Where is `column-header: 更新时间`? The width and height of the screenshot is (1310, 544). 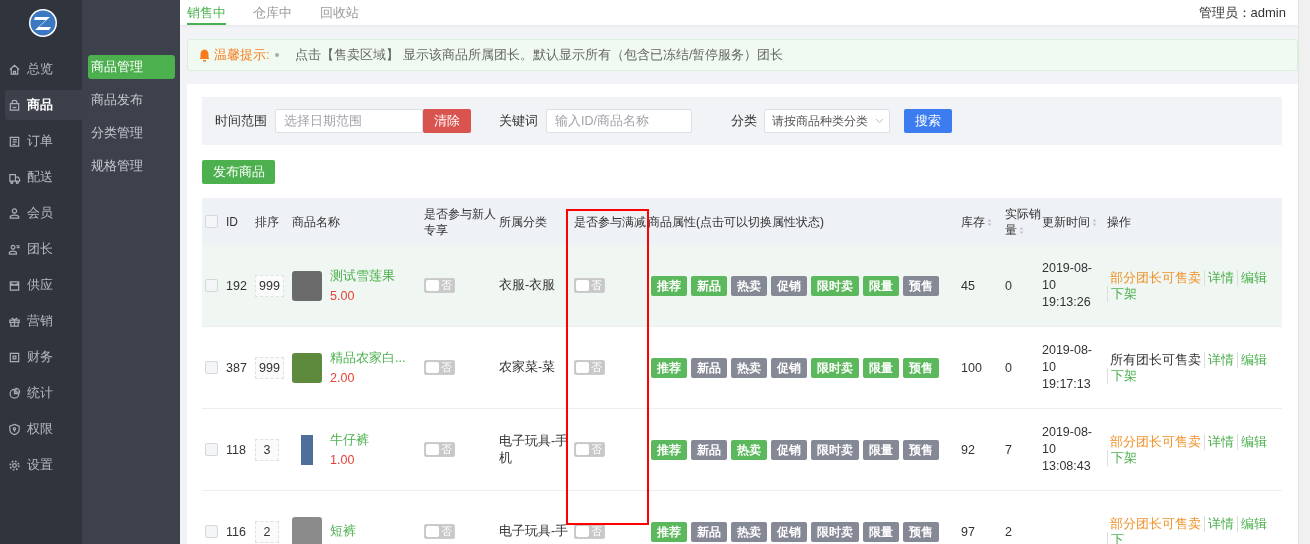
column-header: 更新时间 is located at coordinates (1069, 221).